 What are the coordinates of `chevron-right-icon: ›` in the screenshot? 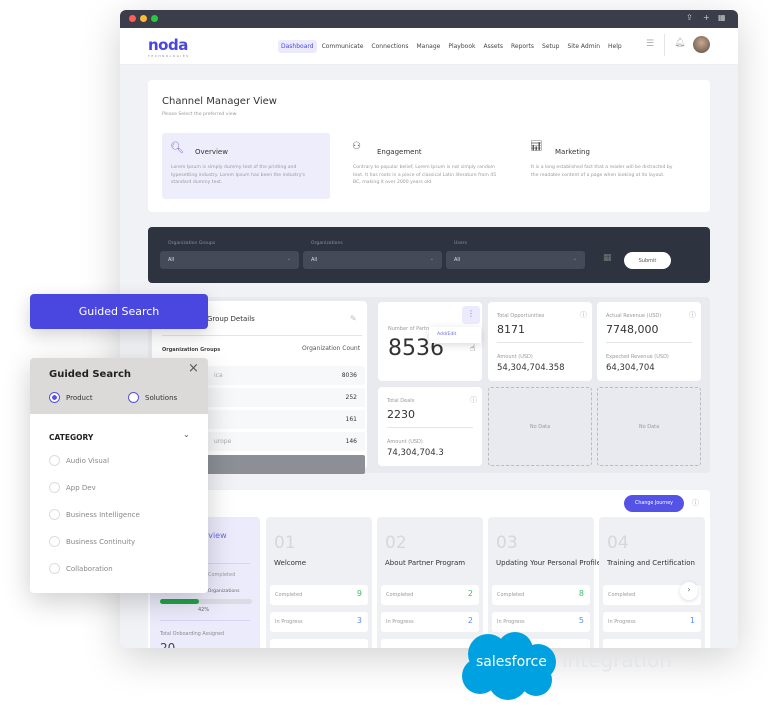 It's located at (689, 591).